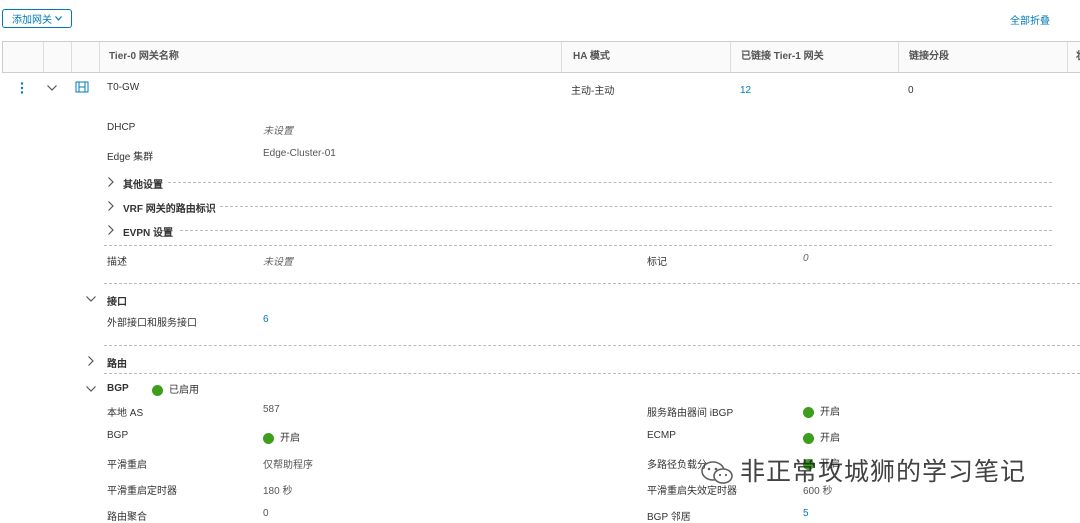 The width and height of the screenshot is (1080, 523). Describe the element at coordinates (117, 302) in the screenshot. I see `interfaces-title: 接口` at that location.